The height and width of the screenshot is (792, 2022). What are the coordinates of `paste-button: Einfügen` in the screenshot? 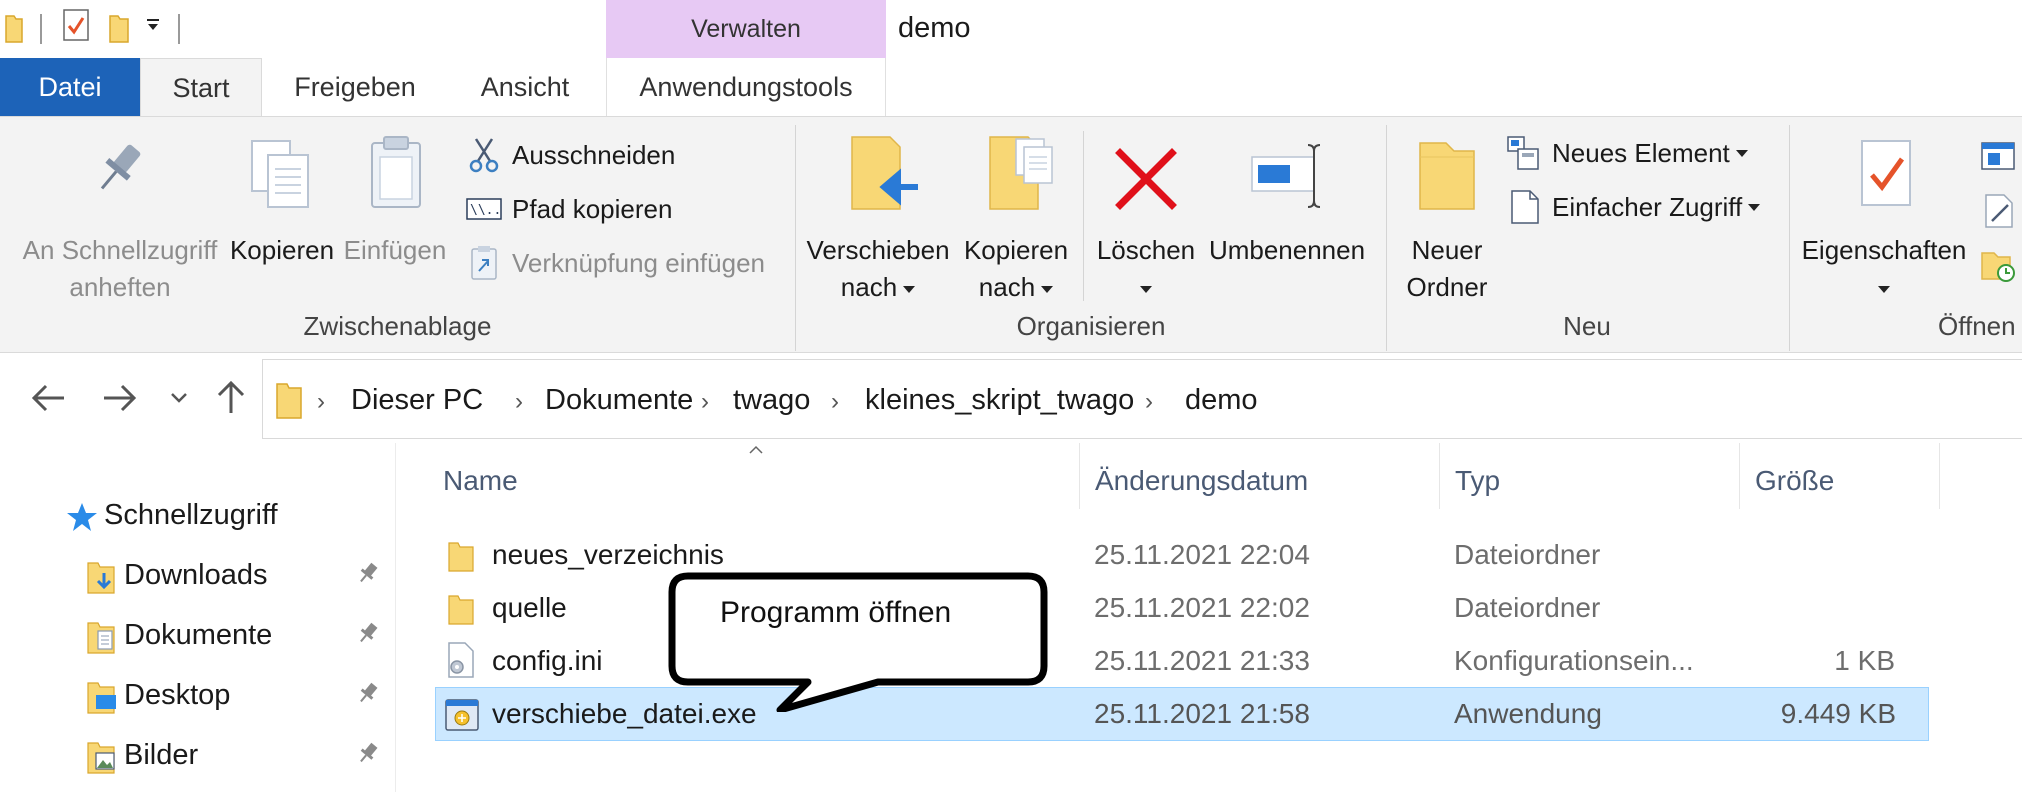 It's located at (395, 217).